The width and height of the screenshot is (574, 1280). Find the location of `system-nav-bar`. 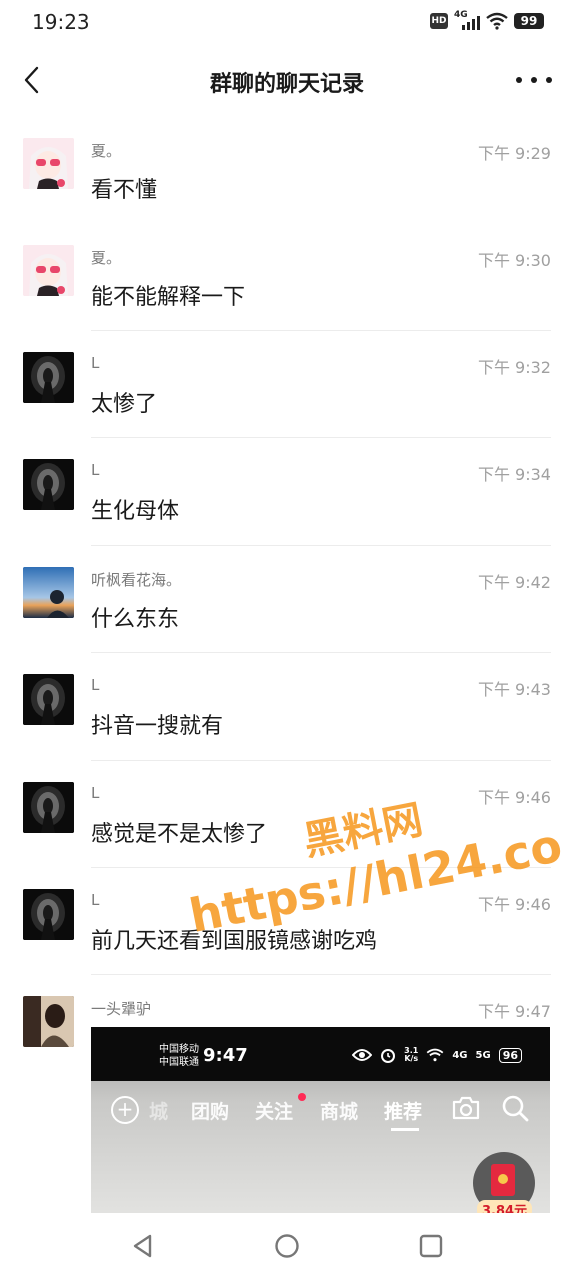

system-nav-bar is located at coordinates (287, 1246).